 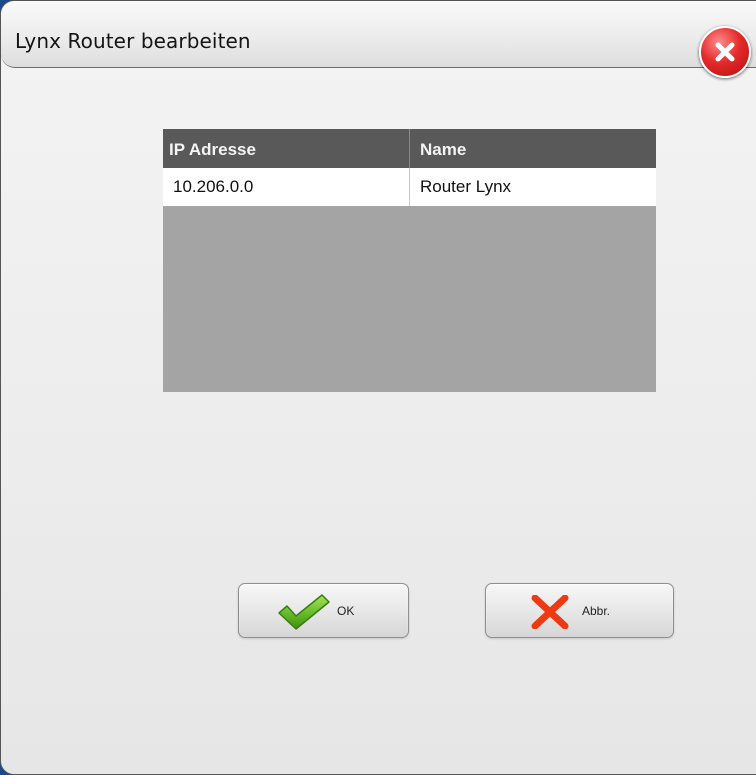 I want to click on ok-button-label: OK, so click(x=346, y=611).